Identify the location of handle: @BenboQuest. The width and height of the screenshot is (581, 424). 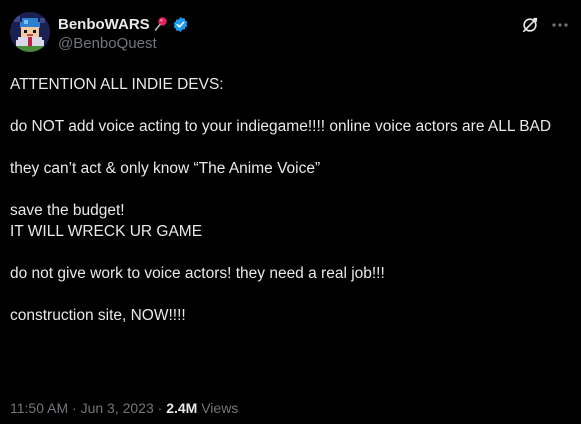
(123, 43).